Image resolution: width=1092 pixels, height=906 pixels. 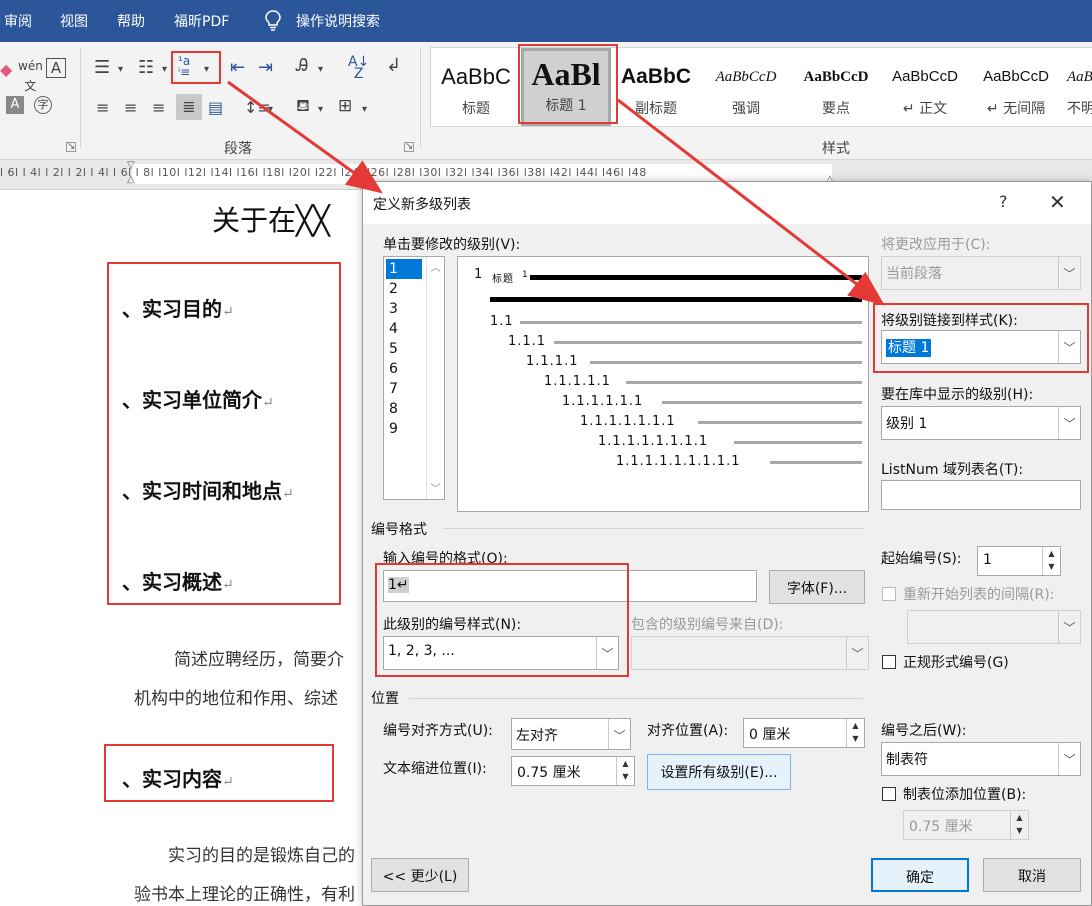 What do you see at coordinates (404, 269) in the screenshot?
I see `level-item: 1` at bounding box center [404, 269].